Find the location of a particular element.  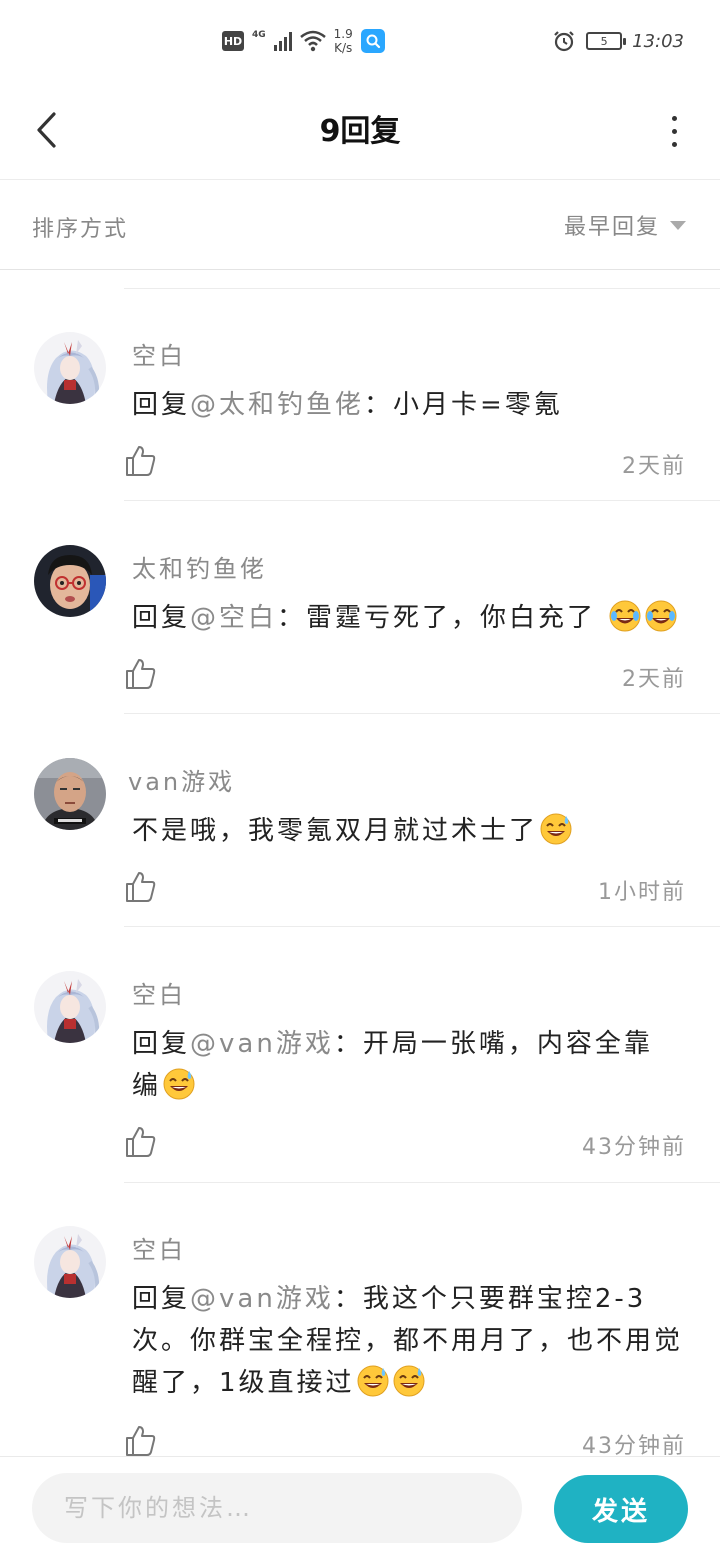

top-nav: 9回复 is located at coordinates (360, 130).